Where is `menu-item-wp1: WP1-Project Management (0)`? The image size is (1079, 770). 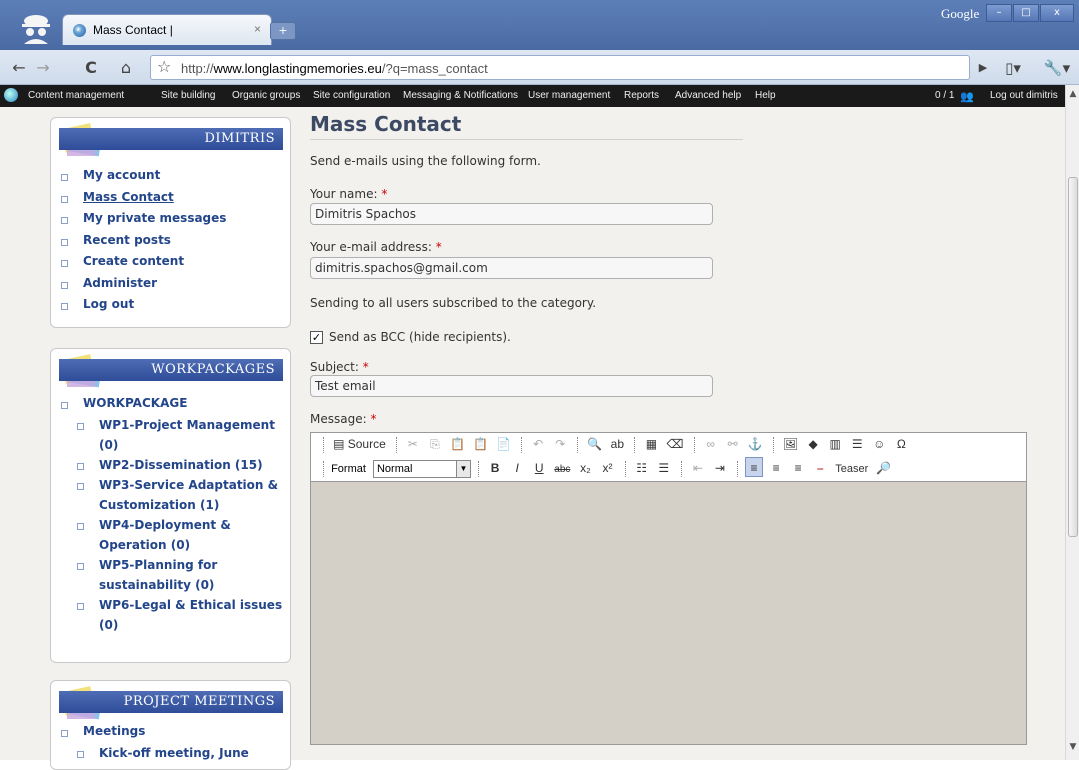 menu-item-wp1: WP1-Project Management (0) is located at coordinates (171, 435).